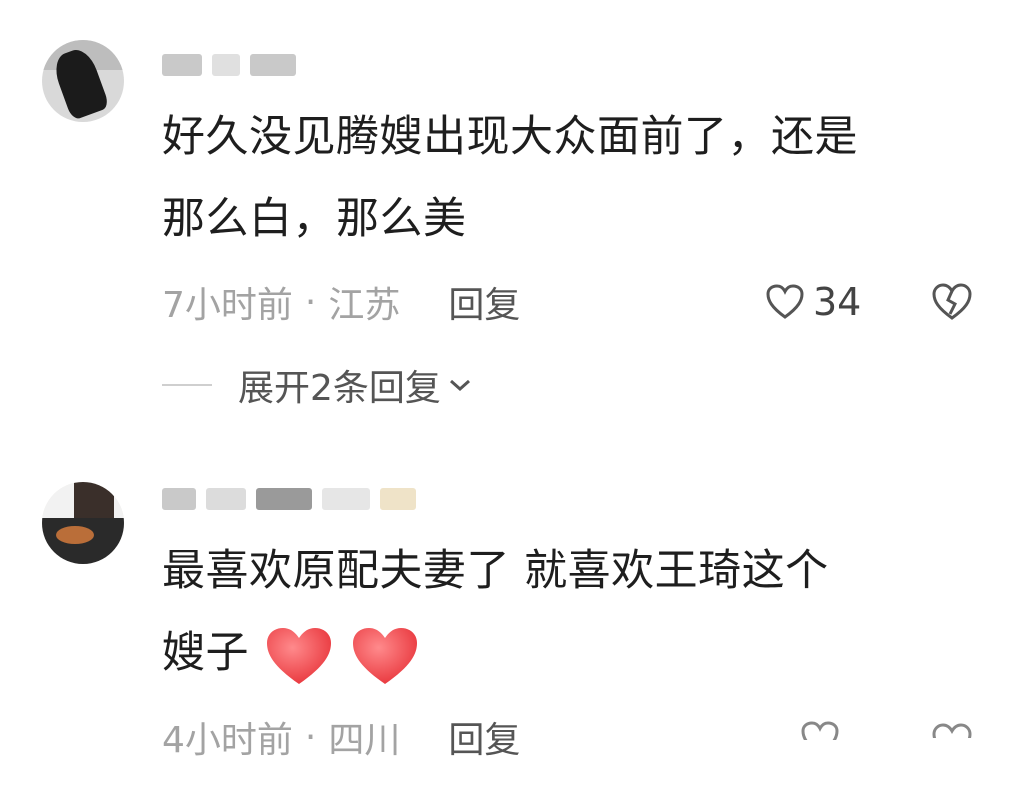 This screenshot has height=786, width=1024. I want to click on expand-replies-button: 展开2条回复, so click(317, 385).